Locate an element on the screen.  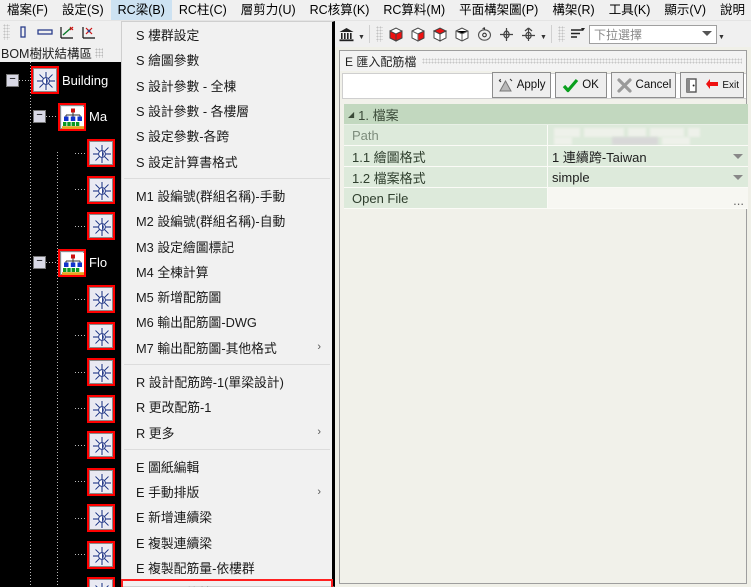
column-section-icon is located at coordinates (23, 32).